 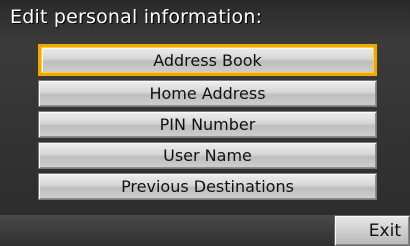 What do you see at coordinates (207, 93) in the screenshot?
I see `home-address-button: Home Address` at bounding box center [207, 93].